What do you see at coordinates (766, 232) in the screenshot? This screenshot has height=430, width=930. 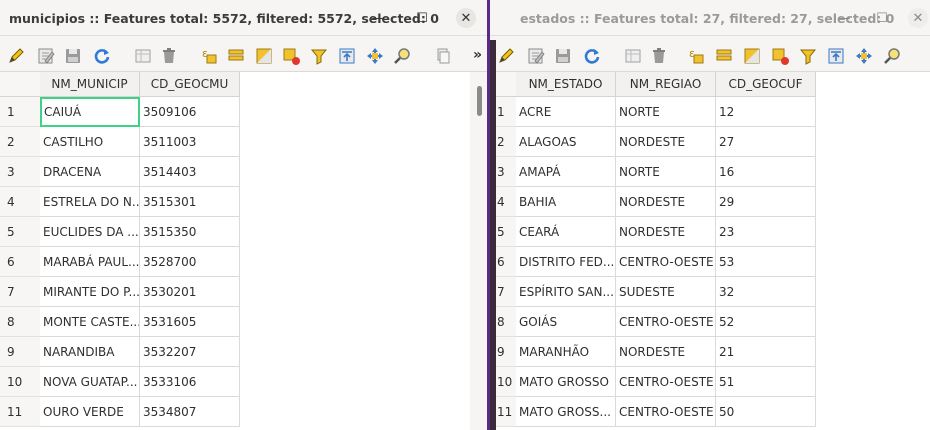 I see `table-cell: 23` at bounding box center [766, 232].